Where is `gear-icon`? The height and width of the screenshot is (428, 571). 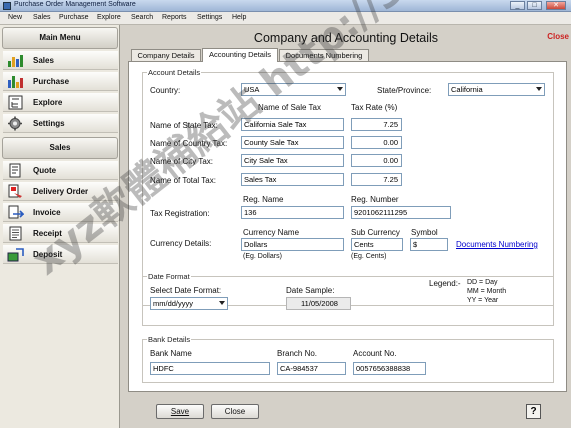 gear-icon is located at coordinates (15, 123).